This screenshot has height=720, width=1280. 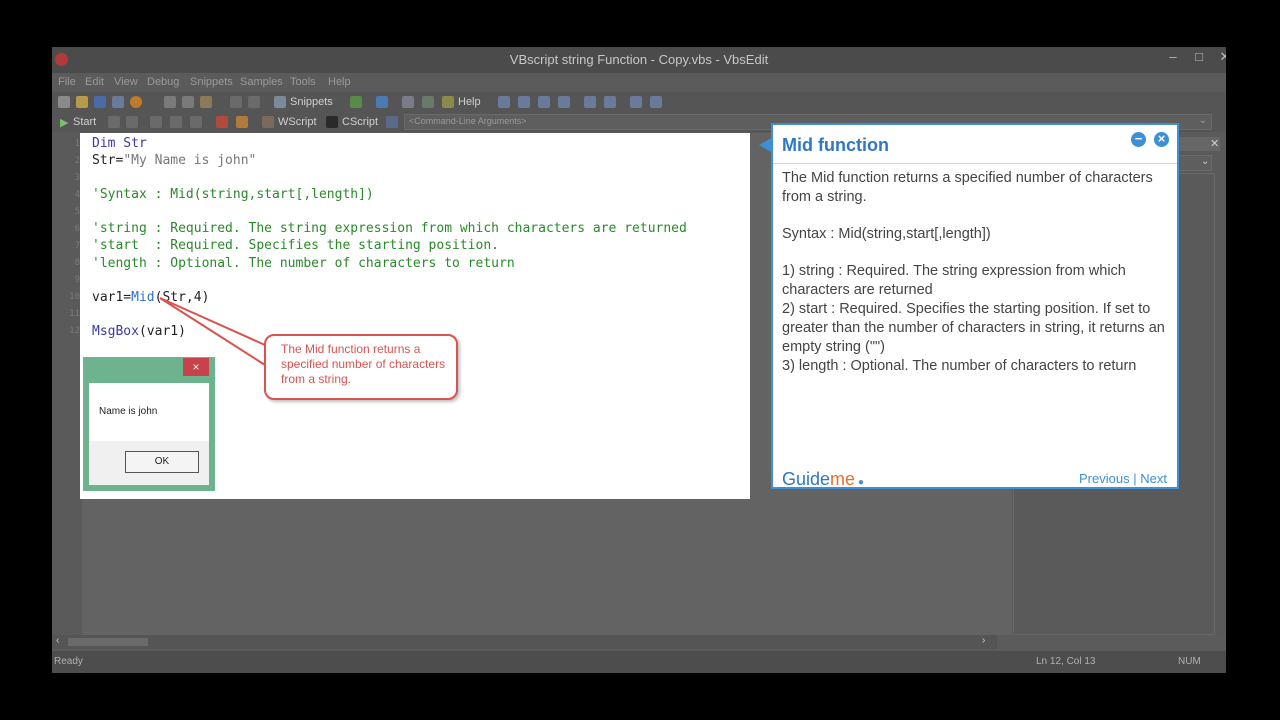 What do you see at coordinates (886, 234) in the screenshot?
I see `guide-paragraph: Syntax : Mid(string,start[,length])` at bounding box center [886, 234].